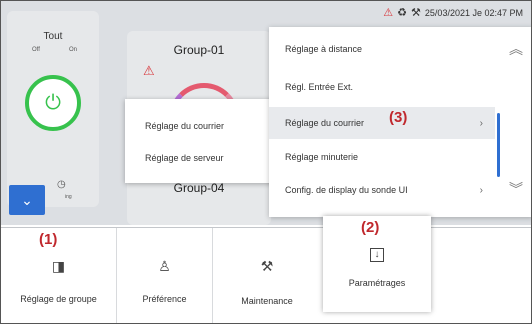 The height and width of the screenshot is (324, 532). What do you see at coordinates (325, 123) in the screenshot?
I see `menu-item-label: Réglage du courrier` at bounding box center [325, 123].